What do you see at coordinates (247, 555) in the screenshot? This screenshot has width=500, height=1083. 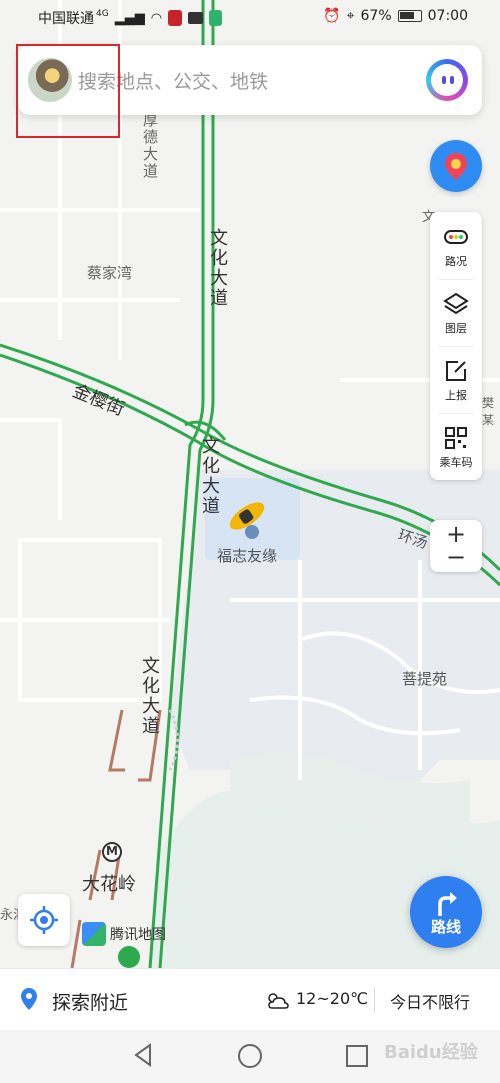 I see `map-label-fuzhi: 福志友缘` at bounding box center [247, 555].